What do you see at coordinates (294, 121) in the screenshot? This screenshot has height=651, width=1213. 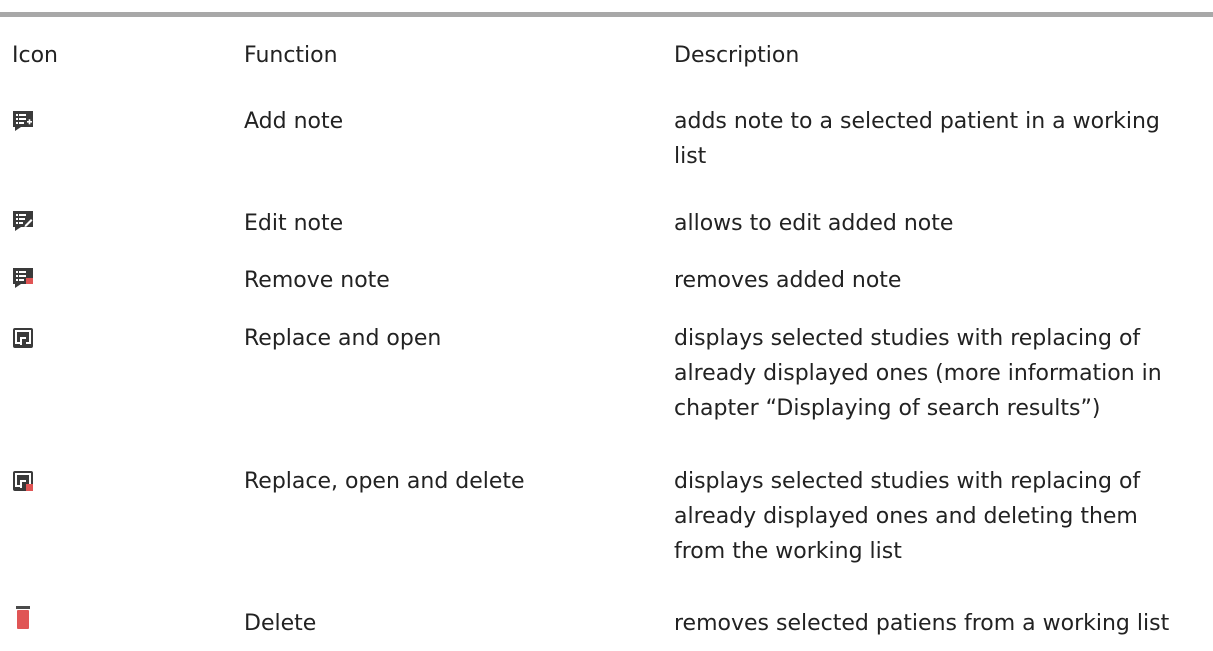 I see `function-label: Add note` at bounding box center [294, 121].